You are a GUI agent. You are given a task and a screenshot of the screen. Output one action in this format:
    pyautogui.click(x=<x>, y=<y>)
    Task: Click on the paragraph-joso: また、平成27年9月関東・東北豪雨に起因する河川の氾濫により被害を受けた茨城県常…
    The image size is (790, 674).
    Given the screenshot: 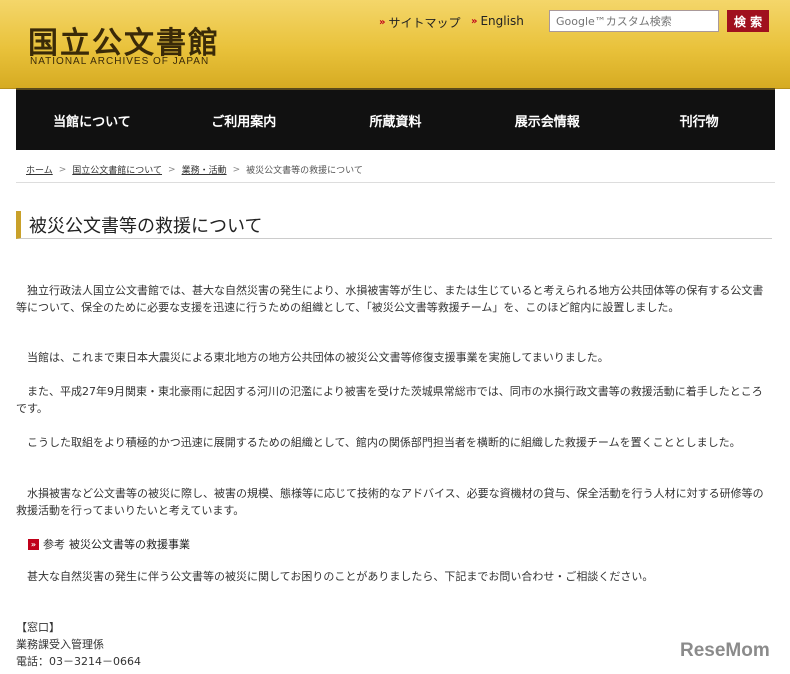 What is the action you would take?
    pyautogui.click(x=389, y=400)
    